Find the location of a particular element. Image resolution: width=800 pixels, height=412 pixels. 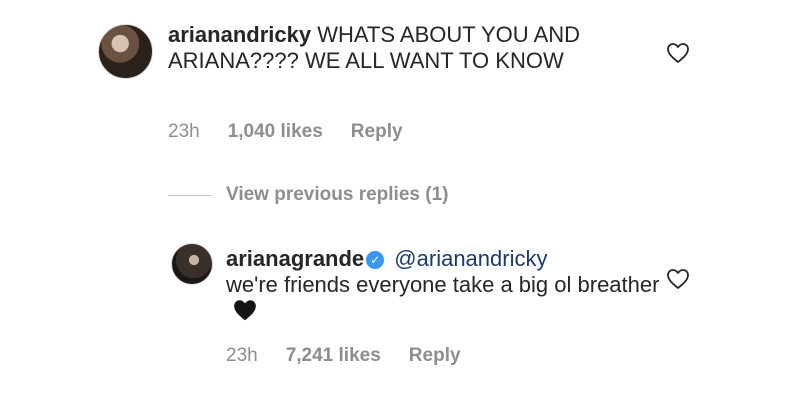

mention-link: @arianandricky is located at coordinates (470, 258).